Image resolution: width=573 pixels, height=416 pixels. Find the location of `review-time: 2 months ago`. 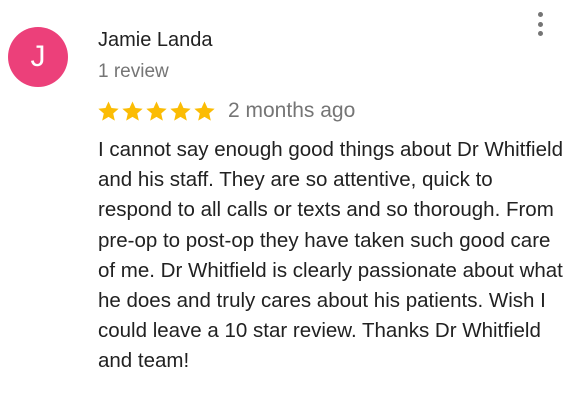

review-time: 2 months ago is located at coordinates (292, 110).